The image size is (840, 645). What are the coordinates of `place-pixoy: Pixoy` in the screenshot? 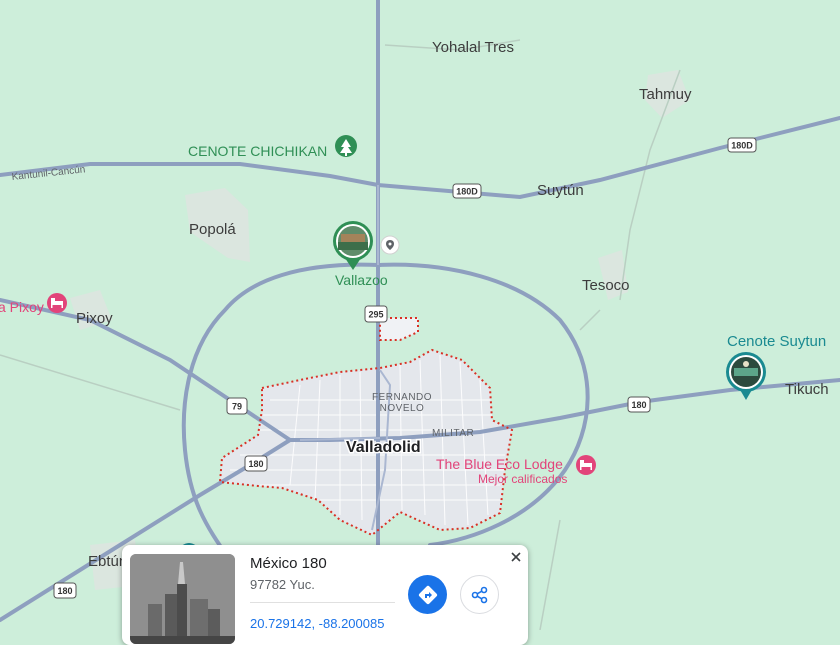 It's located at (94, 318).